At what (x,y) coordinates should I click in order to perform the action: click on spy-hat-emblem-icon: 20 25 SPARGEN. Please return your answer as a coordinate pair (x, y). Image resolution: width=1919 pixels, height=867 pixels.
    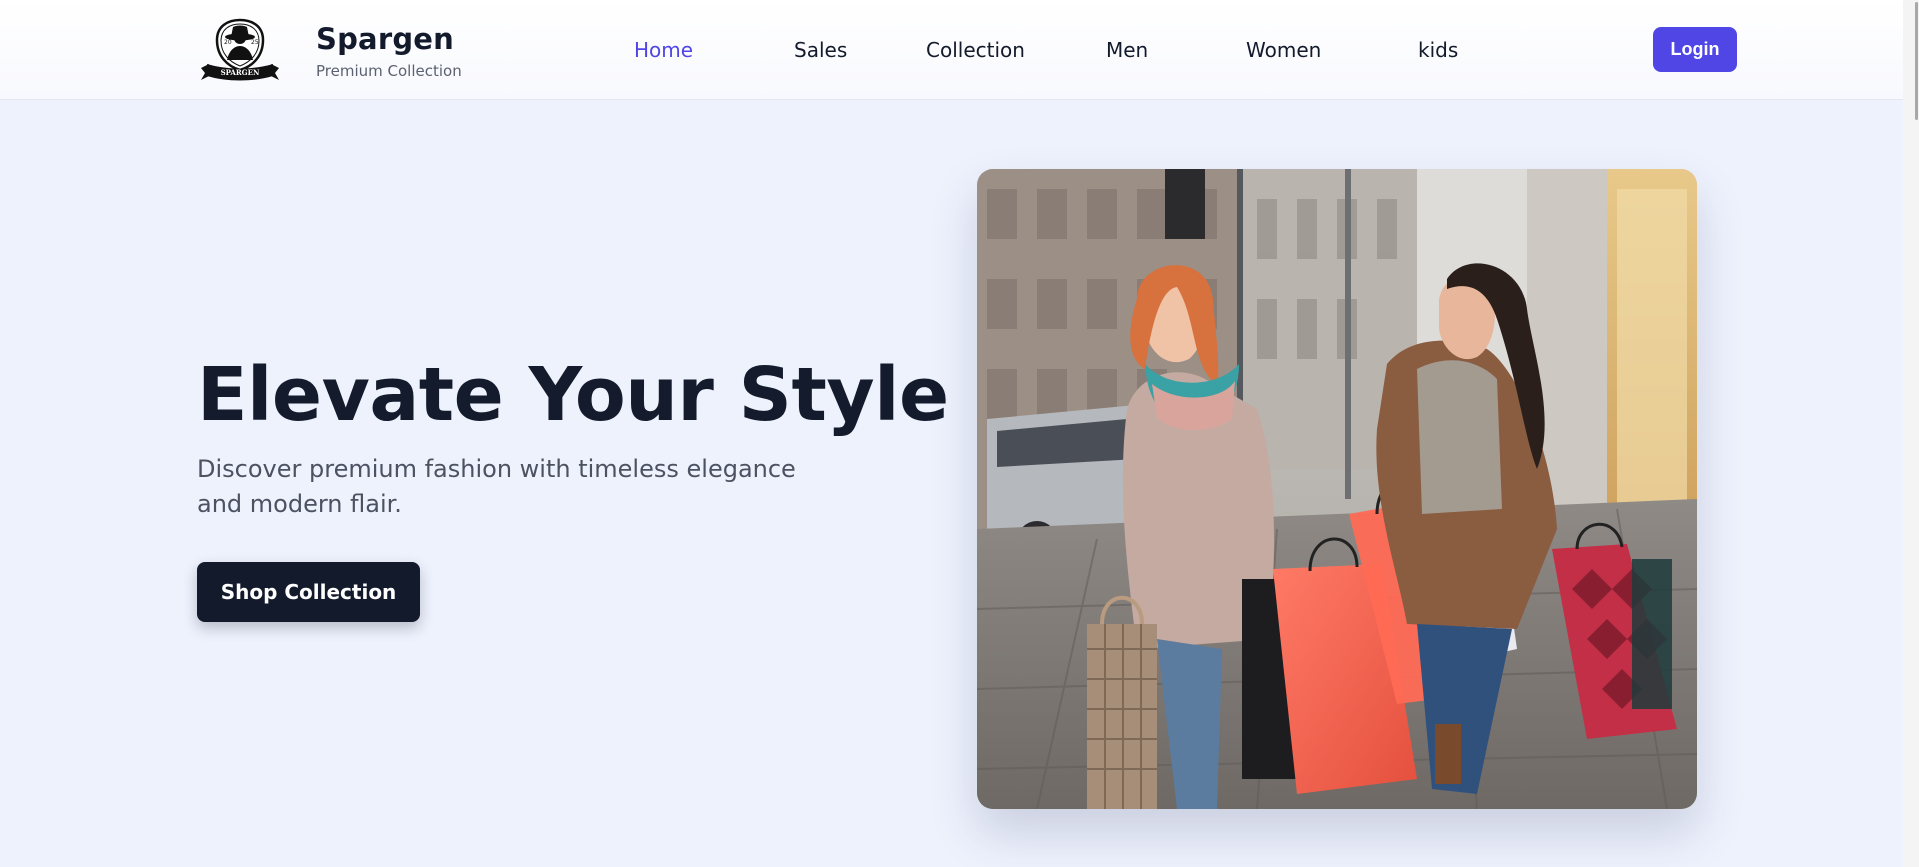
    Looking at the image, I should click on (240, 49).